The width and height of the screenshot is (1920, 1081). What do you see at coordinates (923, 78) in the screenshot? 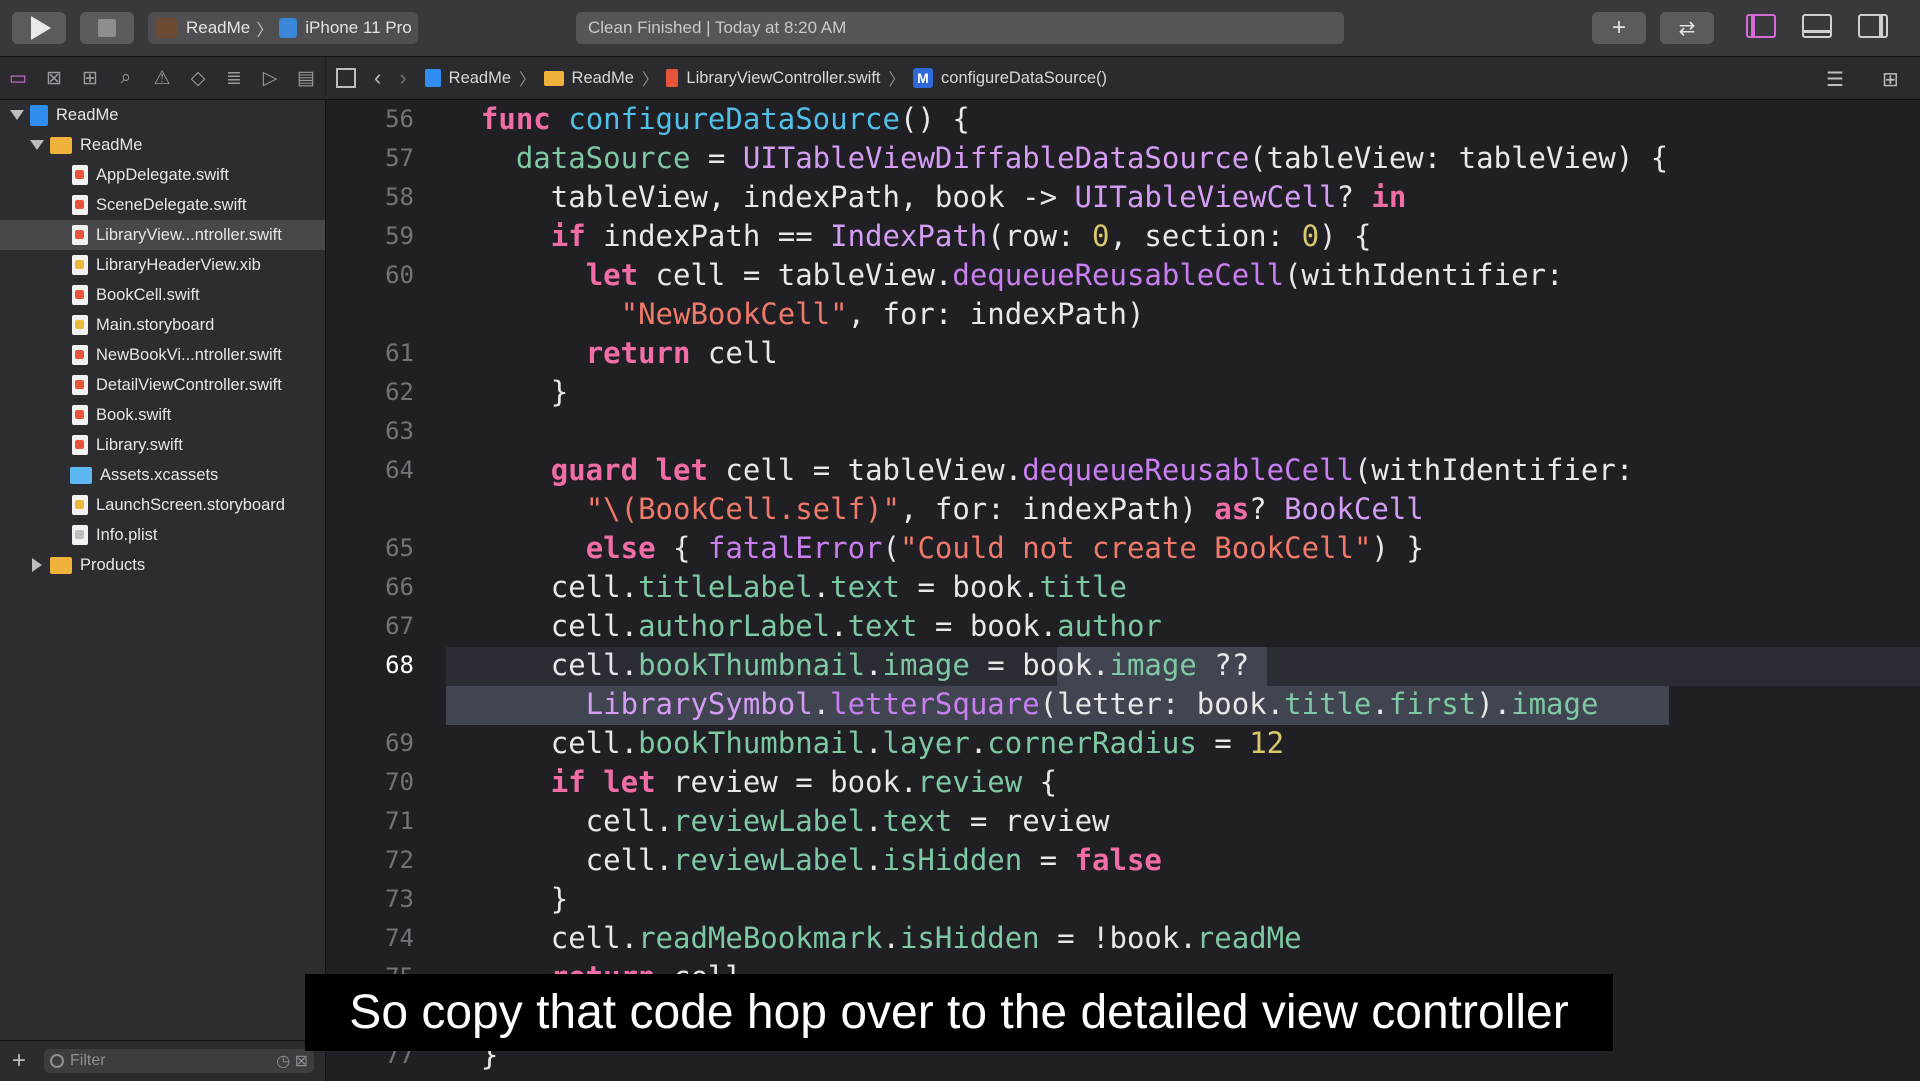
I see `method-icon: M` at bounding box center [923, 78].